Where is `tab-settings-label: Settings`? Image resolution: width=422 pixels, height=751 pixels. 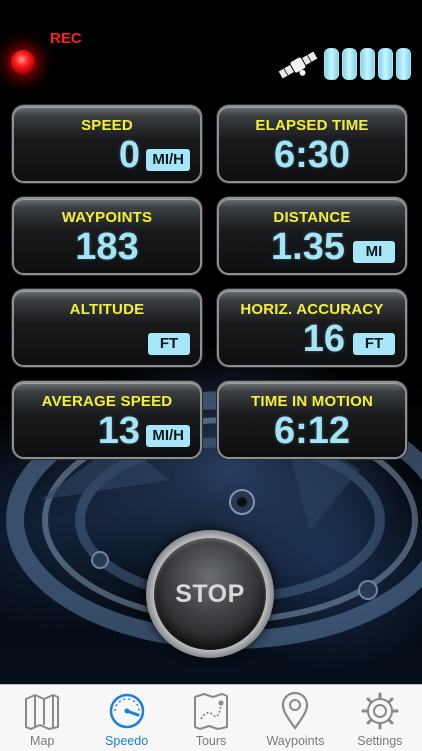 tab-settings-label: Settings is located at coordinates (380, 741).